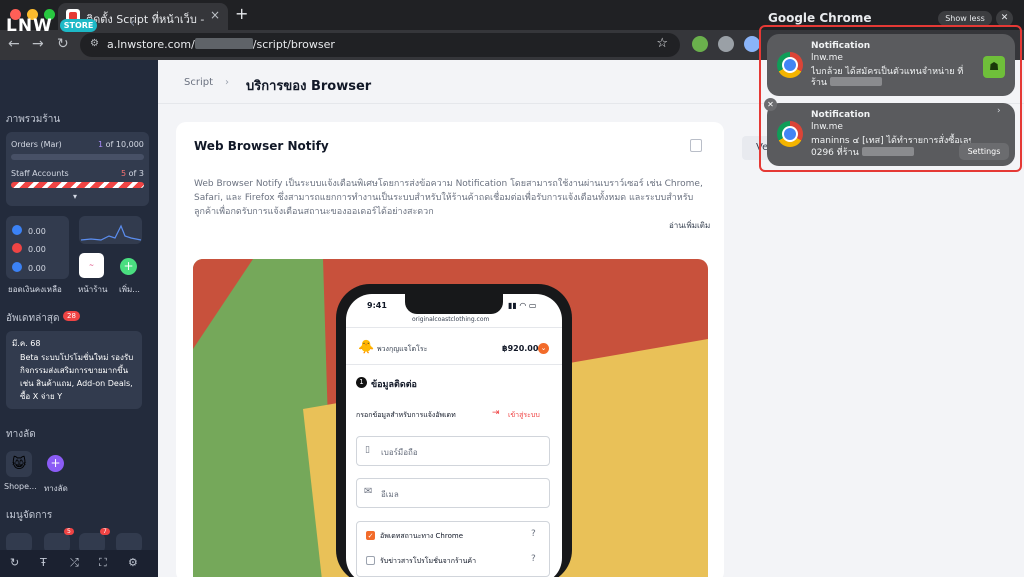  What do you see at coordinates (454, 304) in the screenshot?
I see `phone-notch` at bounding box center [454, 304].